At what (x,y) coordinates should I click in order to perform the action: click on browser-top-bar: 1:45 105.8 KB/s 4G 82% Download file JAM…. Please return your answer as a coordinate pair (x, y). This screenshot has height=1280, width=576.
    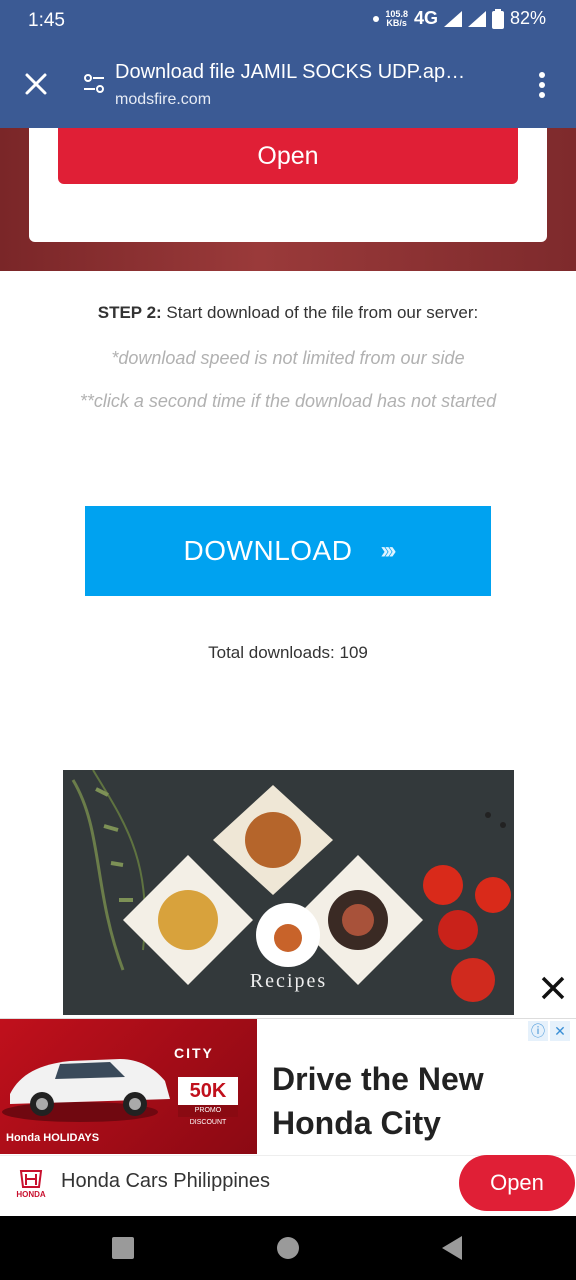
    Looking at the image, I should click on (288, 64).